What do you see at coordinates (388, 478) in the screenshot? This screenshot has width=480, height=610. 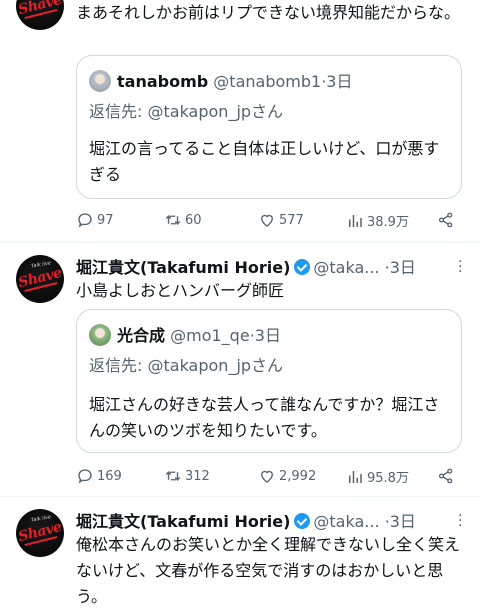 I see `view-count: 95.8万` at bounding box center [388, 478].